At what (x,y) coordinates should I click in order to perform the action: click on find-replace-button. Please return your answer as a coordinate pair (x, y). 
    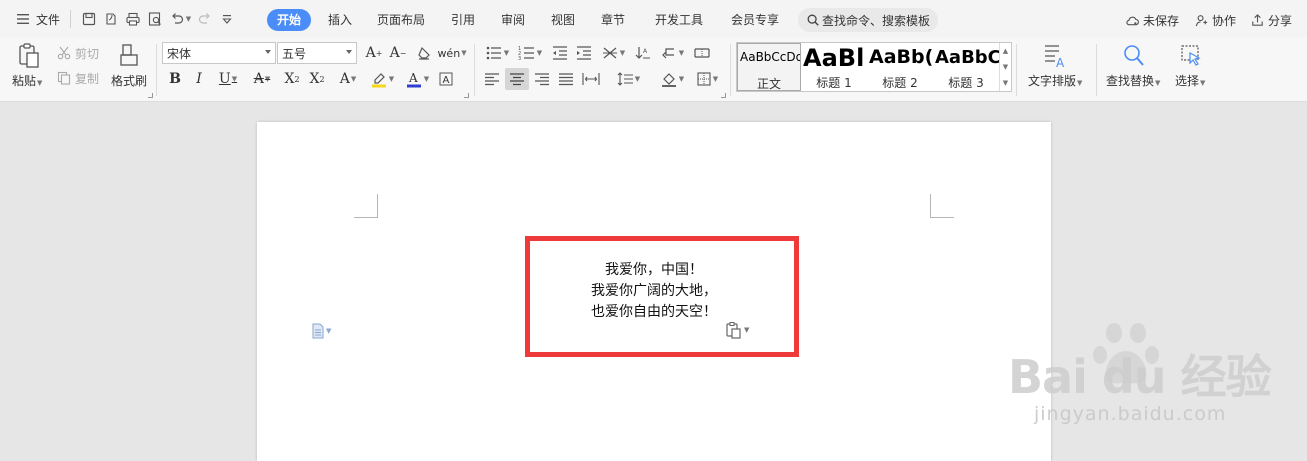
    Looking at the image, I should click on (1134, 56).